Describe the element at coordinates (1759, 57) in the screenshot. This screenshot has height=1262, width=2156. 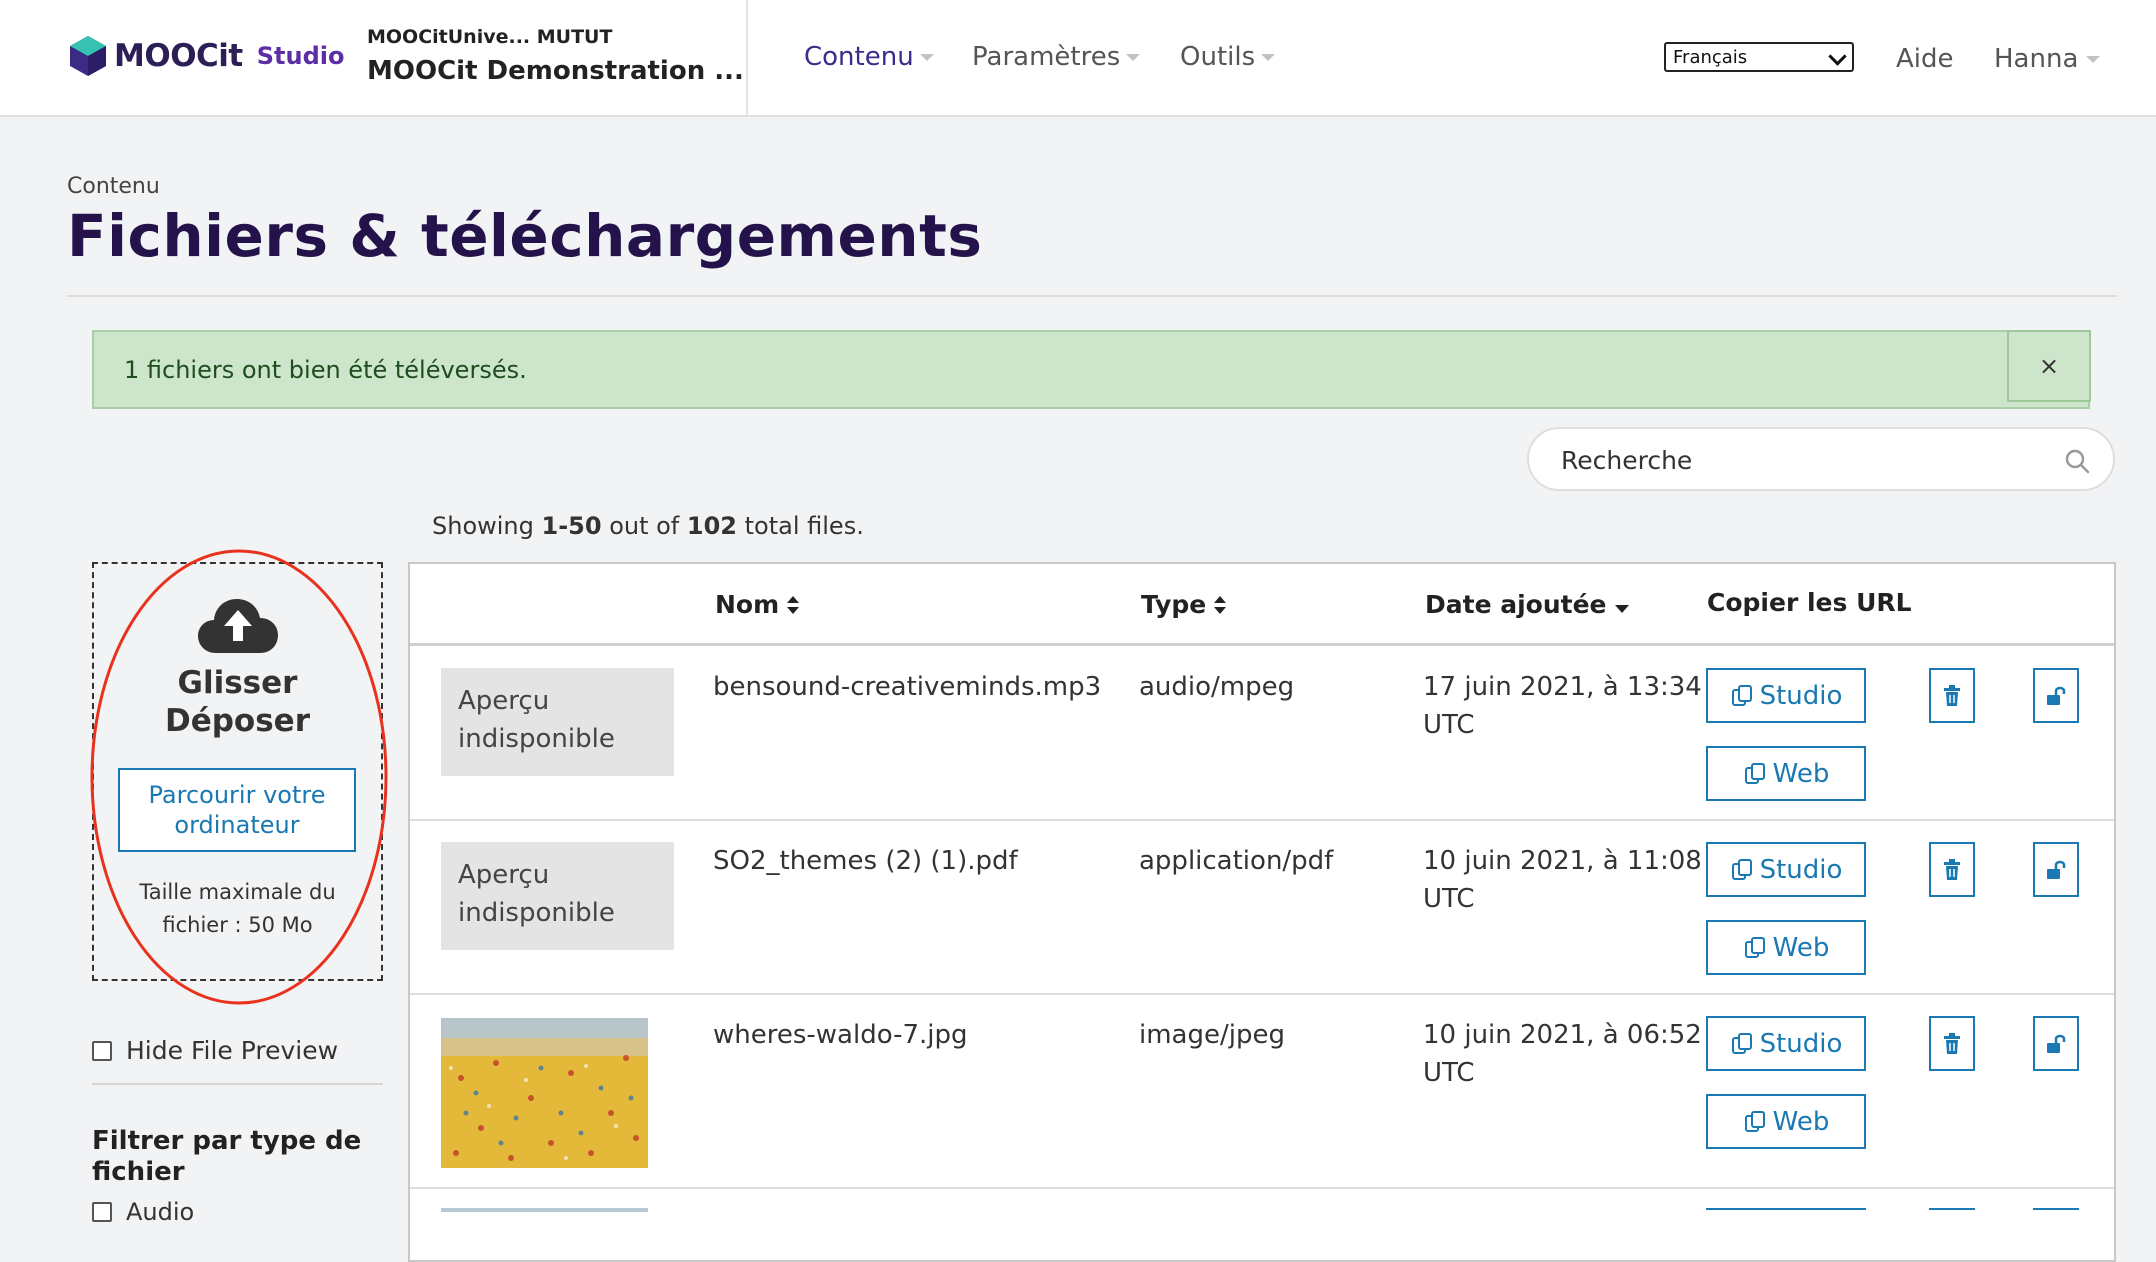
I see `language-select: Français` at that location.